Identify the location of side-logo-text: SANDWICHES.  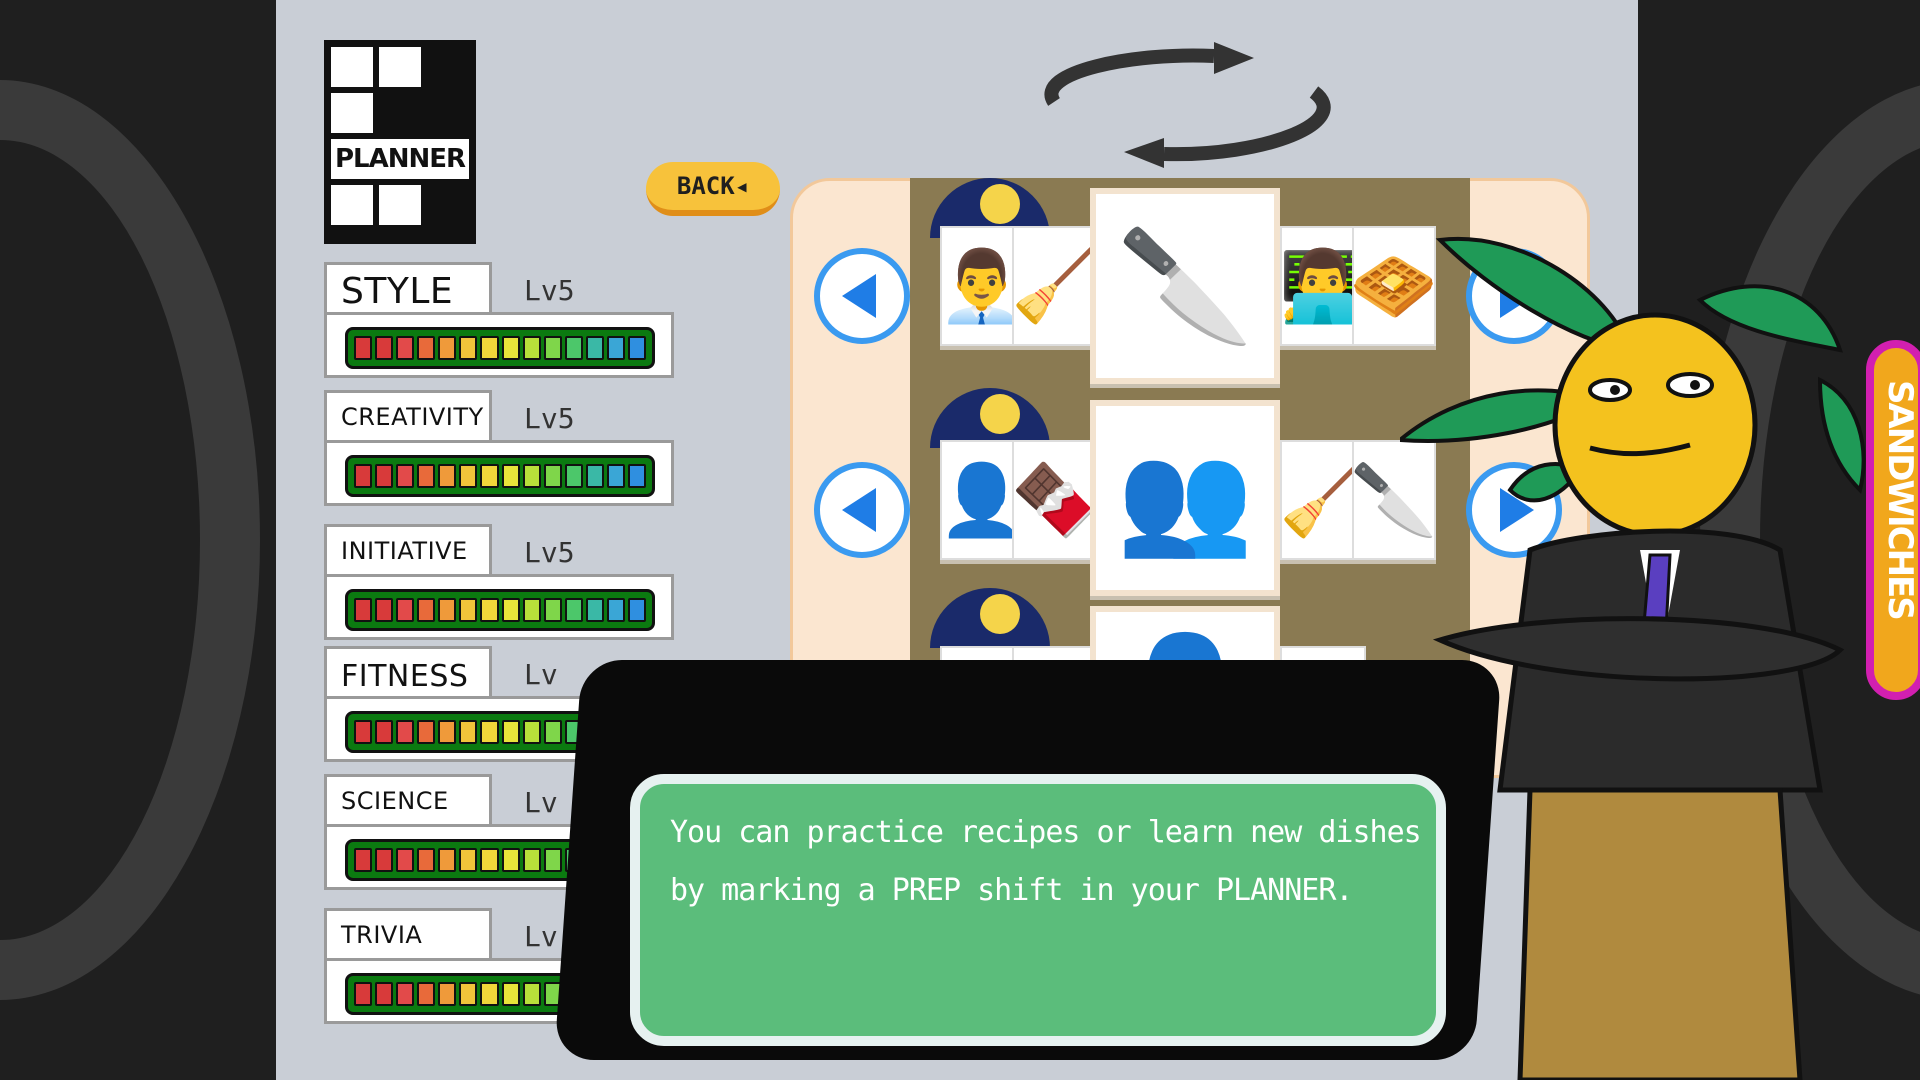
(1900, 499).